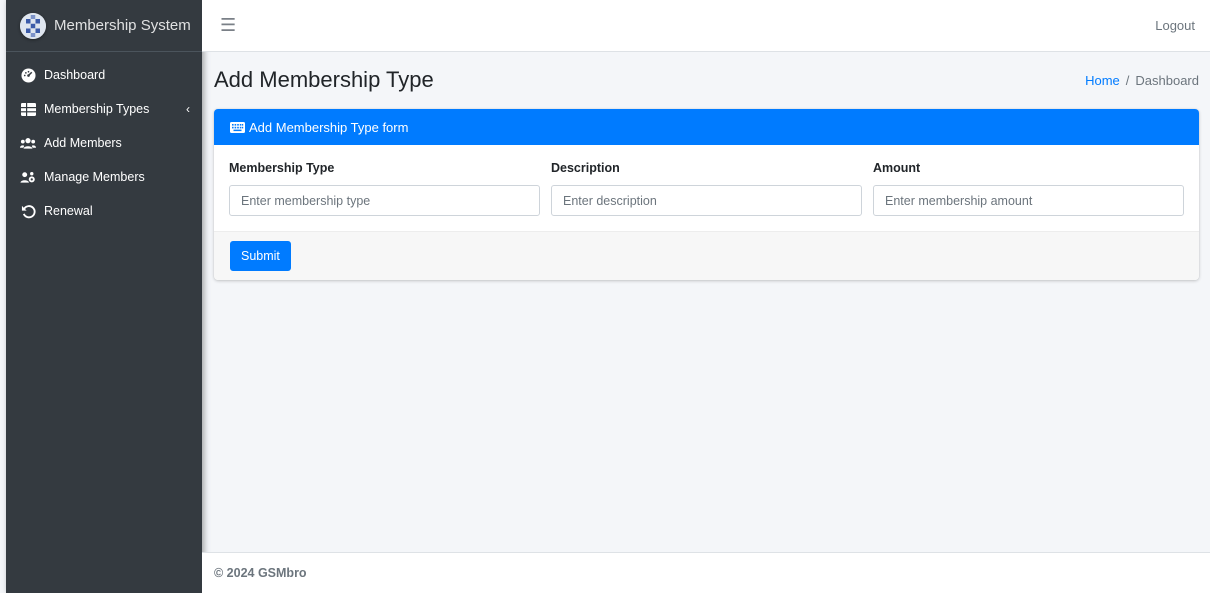  I want to click on keyboard-icon, so click(237, 127).